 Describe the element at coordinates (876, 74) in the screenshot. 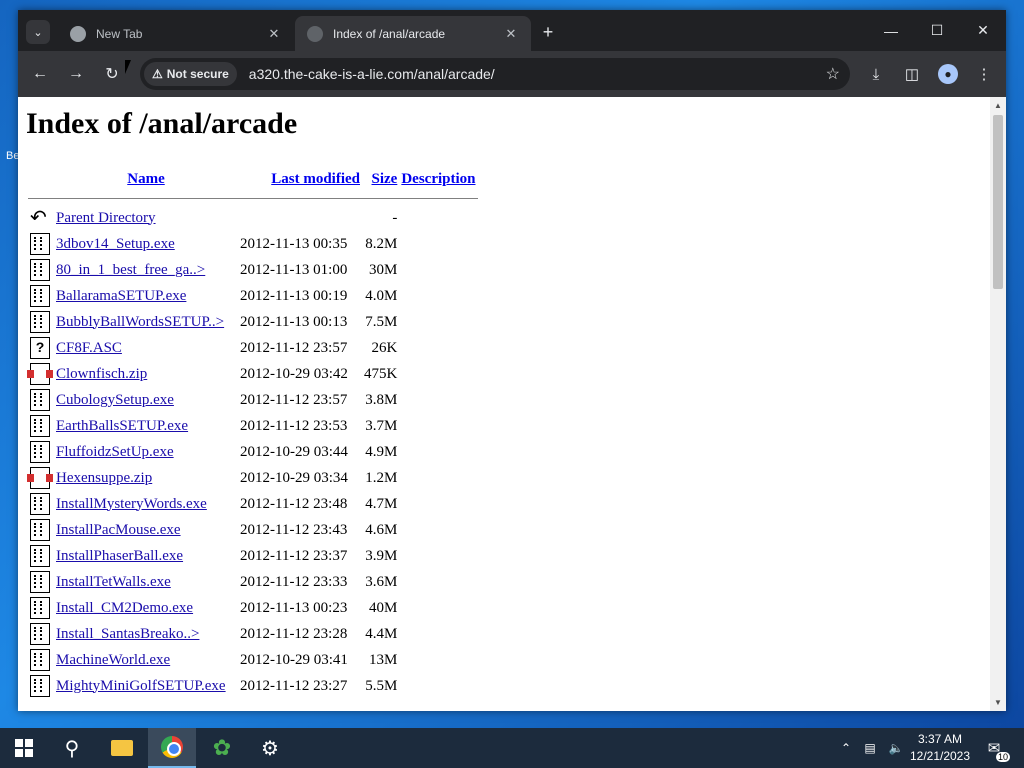

I see `downloads-button: ⤓` at that location.